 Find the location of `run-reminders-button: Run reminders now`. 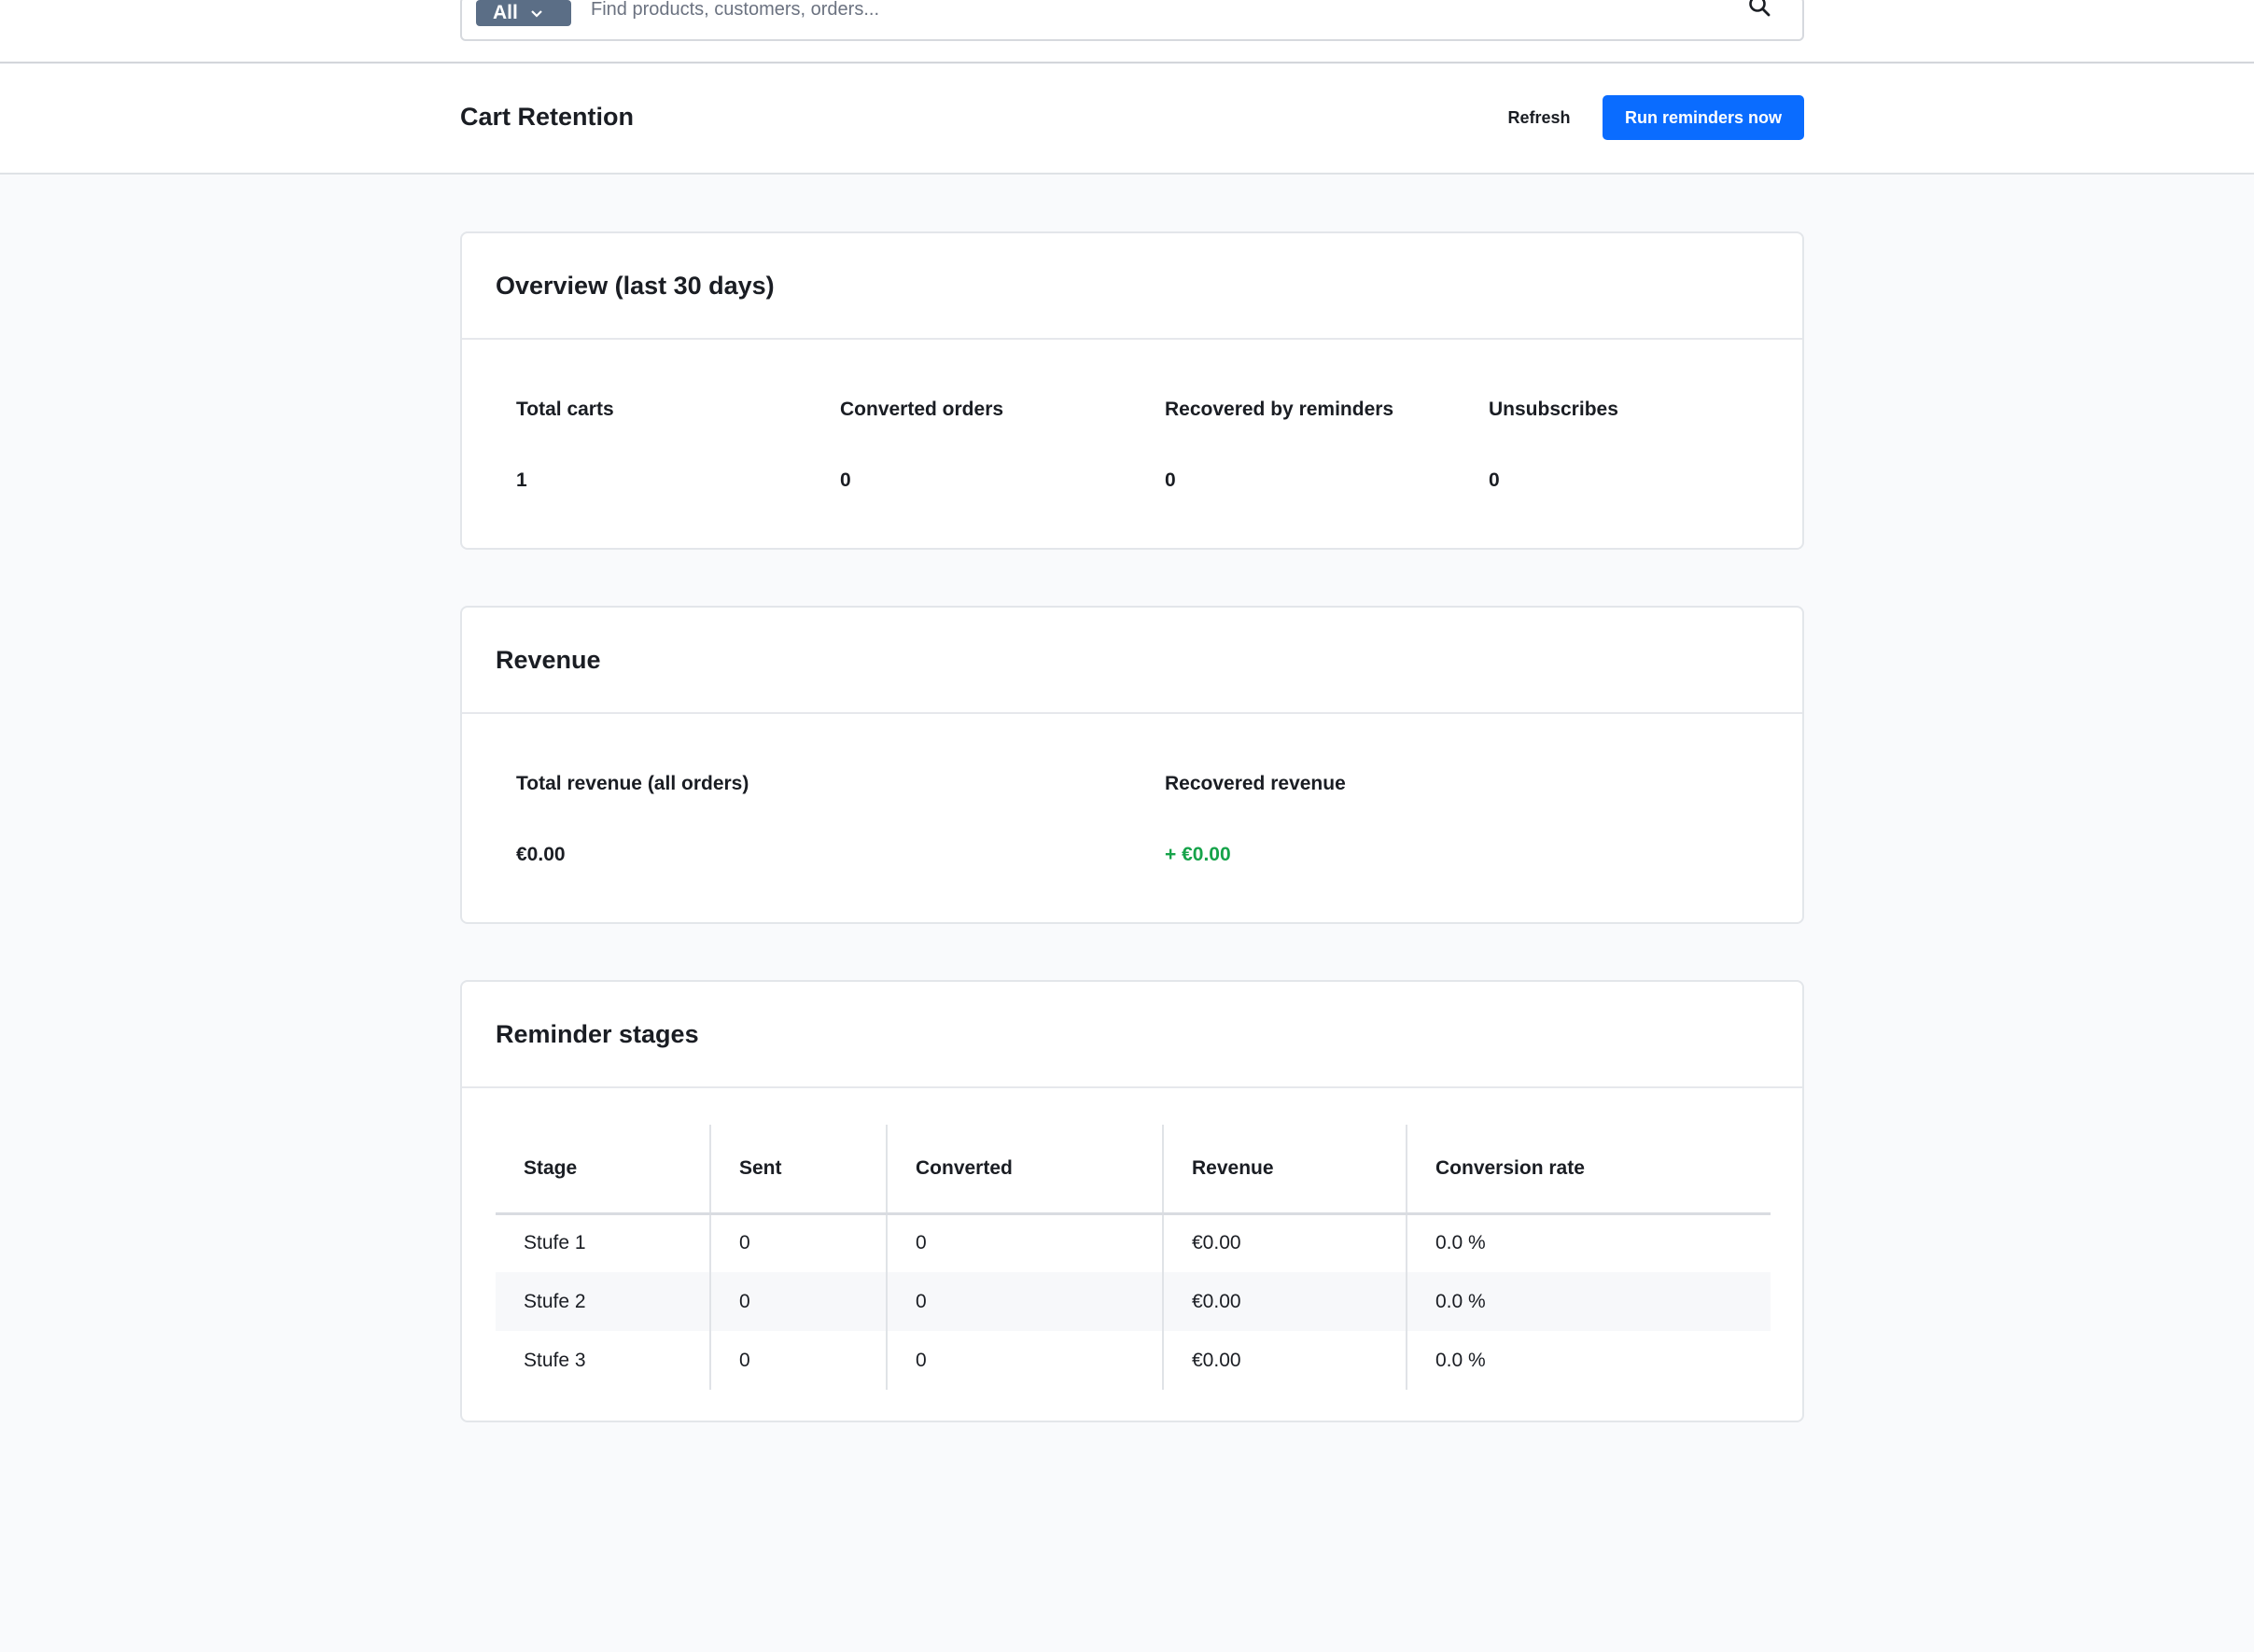

run-reminders-button: Run reminders now is located at coordinates (1703, 117).